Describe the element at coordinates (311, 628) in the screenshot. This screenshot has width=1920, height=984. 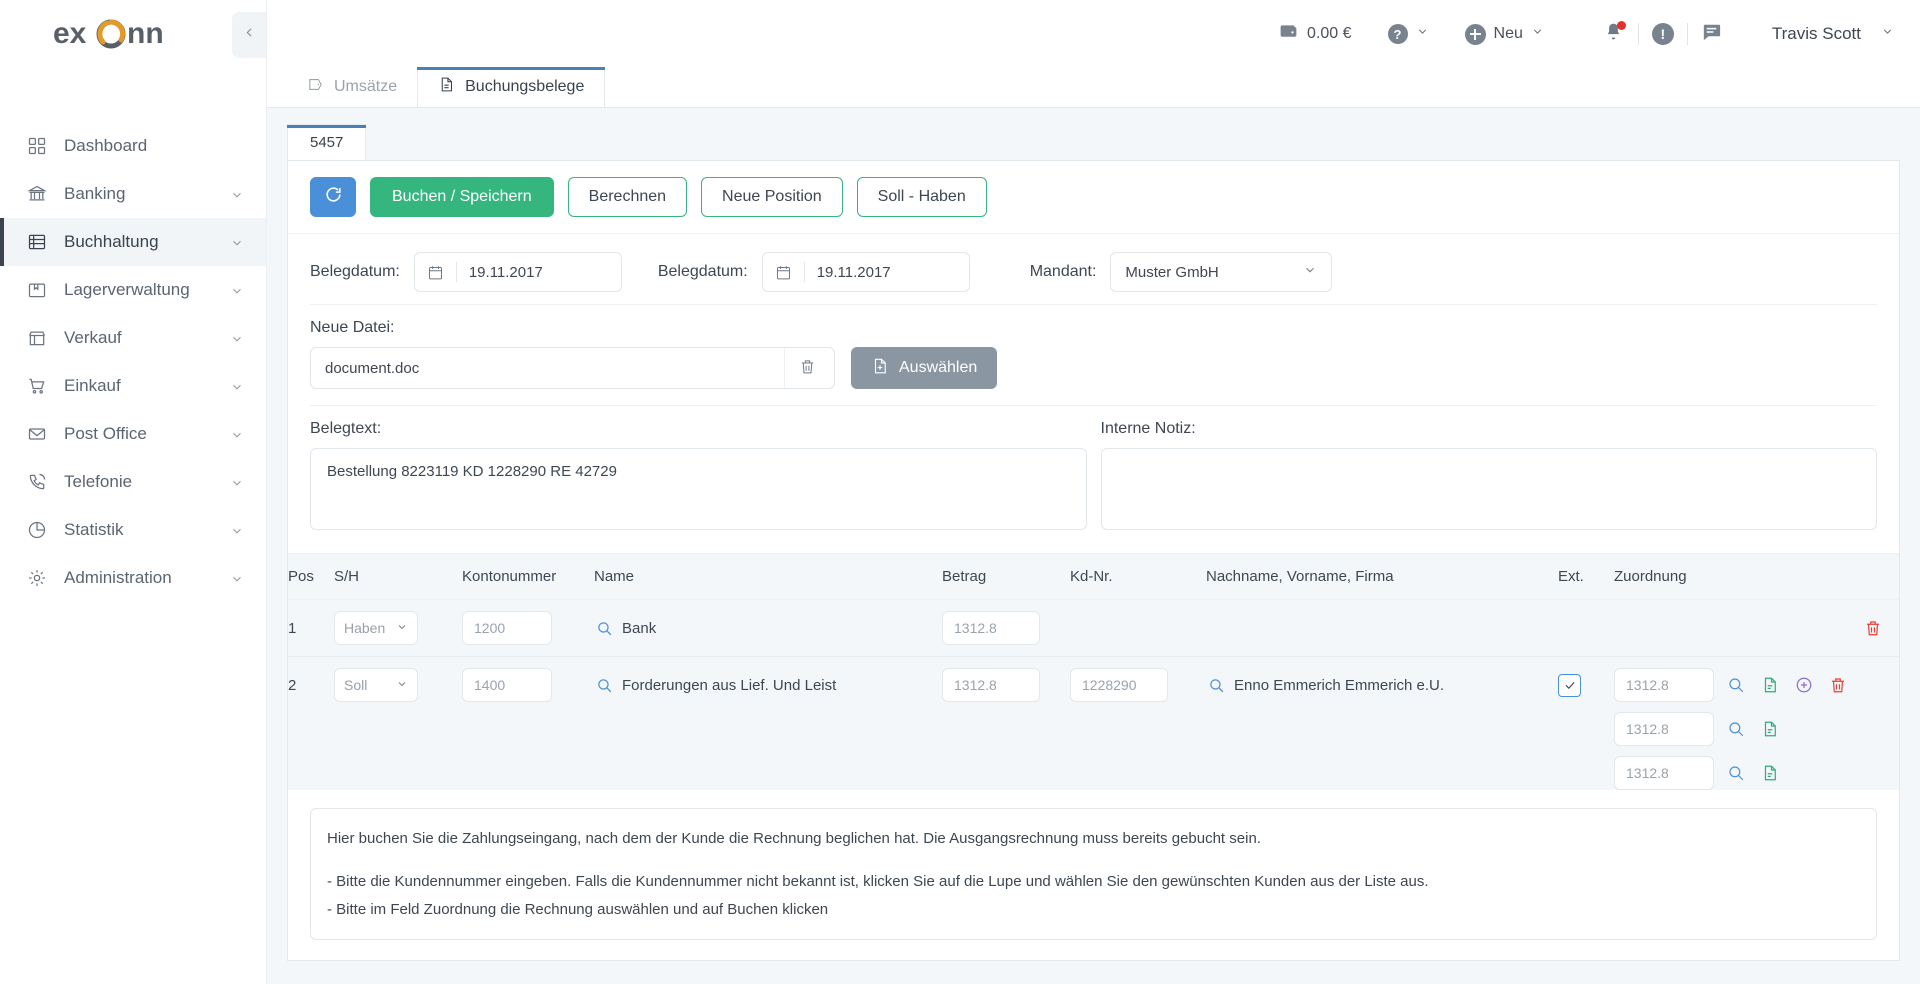
I see `cell-pos: 1` at that location.